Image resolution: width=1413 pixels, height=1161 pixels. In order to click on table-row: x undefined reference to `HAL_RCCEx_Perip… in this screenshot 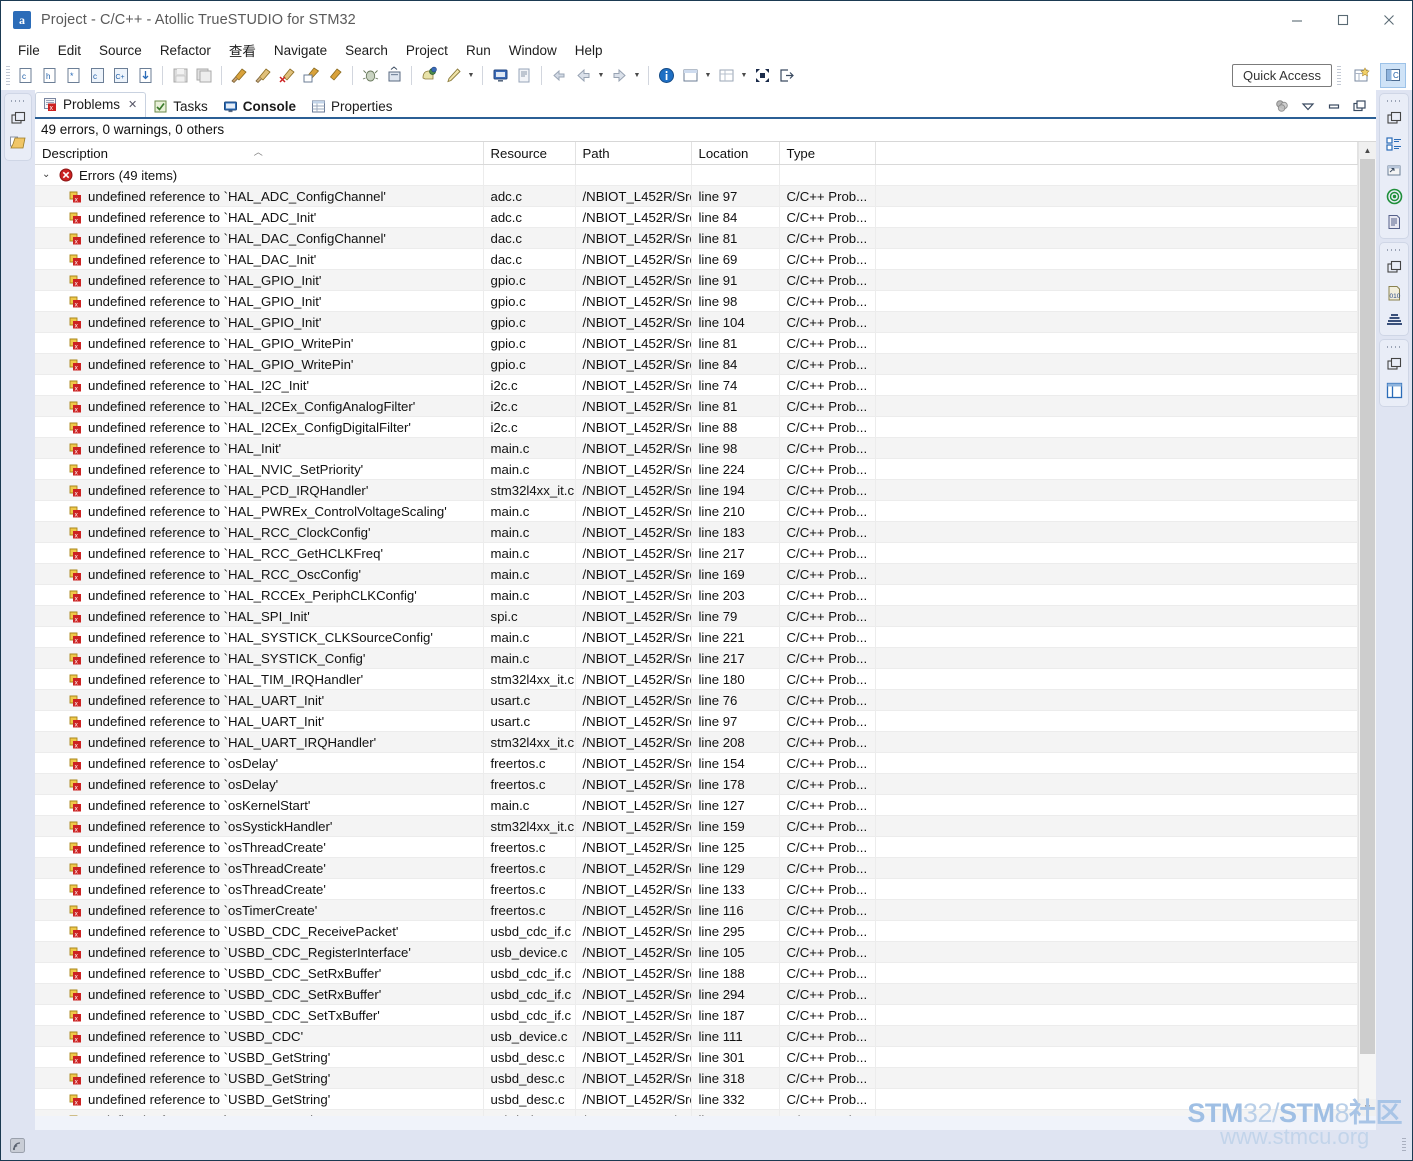, I will do `click(696, 595)`.